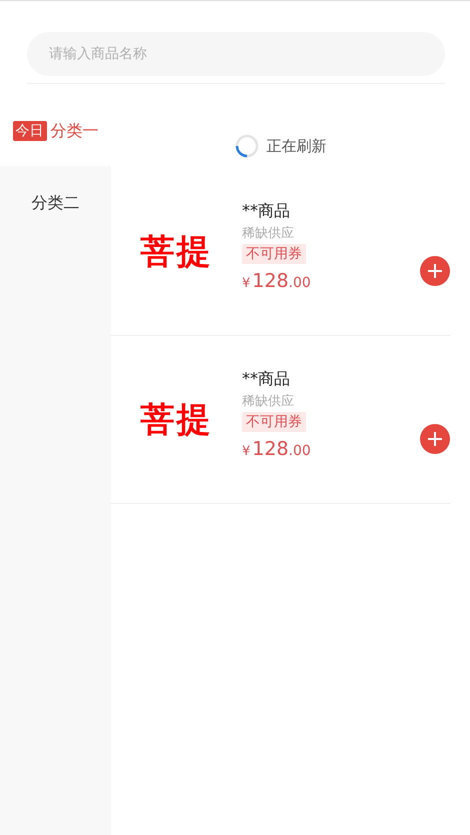 Image resolution: width=470 pixels, height=835 pixels. Describe the element at coordinates (296, 146) in the screenshot. I see `refresh-status: 正在刷新` at that location.